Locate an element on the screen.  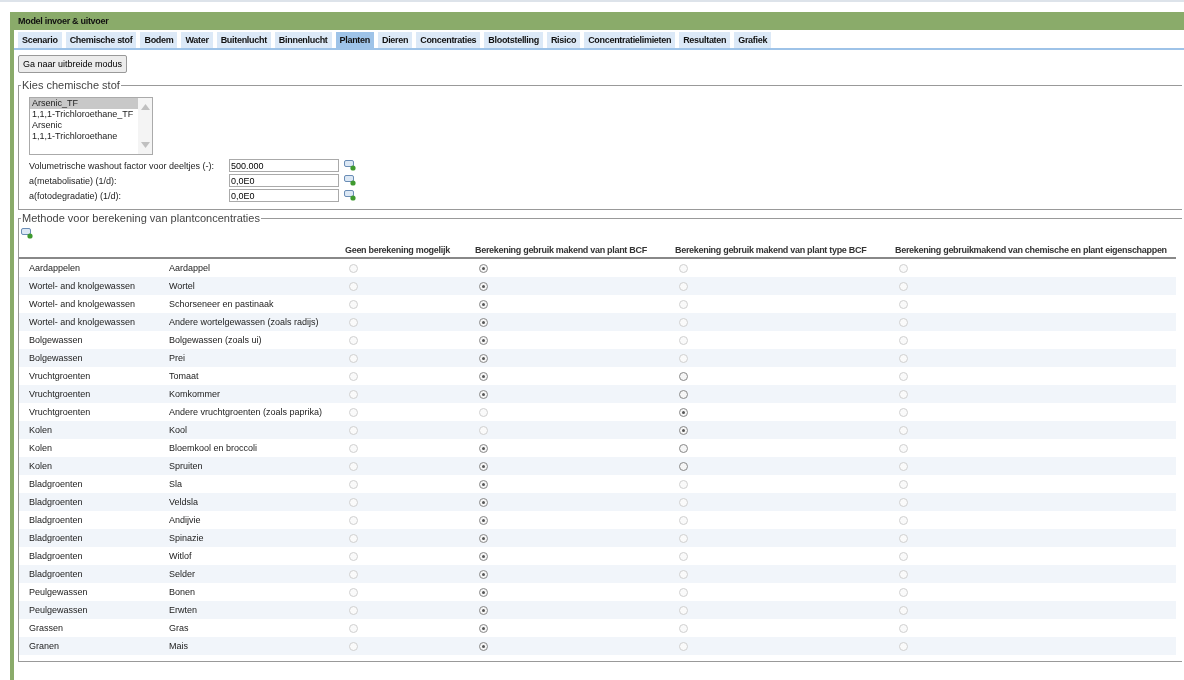
table-cell: Aardappel is located at coordinates (190, 268).